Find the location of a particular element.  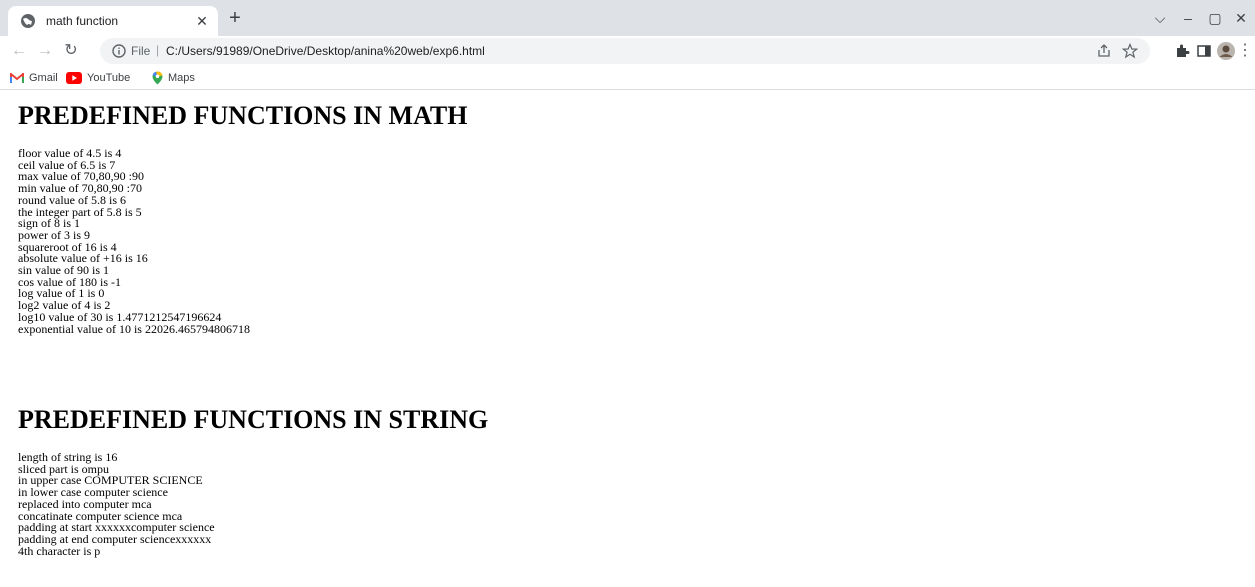

minimize-button: – is located at coordinates (1188, 18).